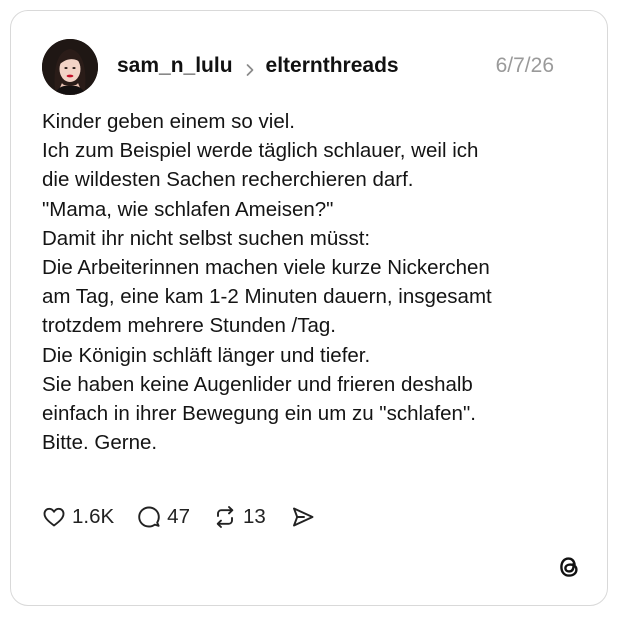  I want to click on send-icon, so click(303, 517).